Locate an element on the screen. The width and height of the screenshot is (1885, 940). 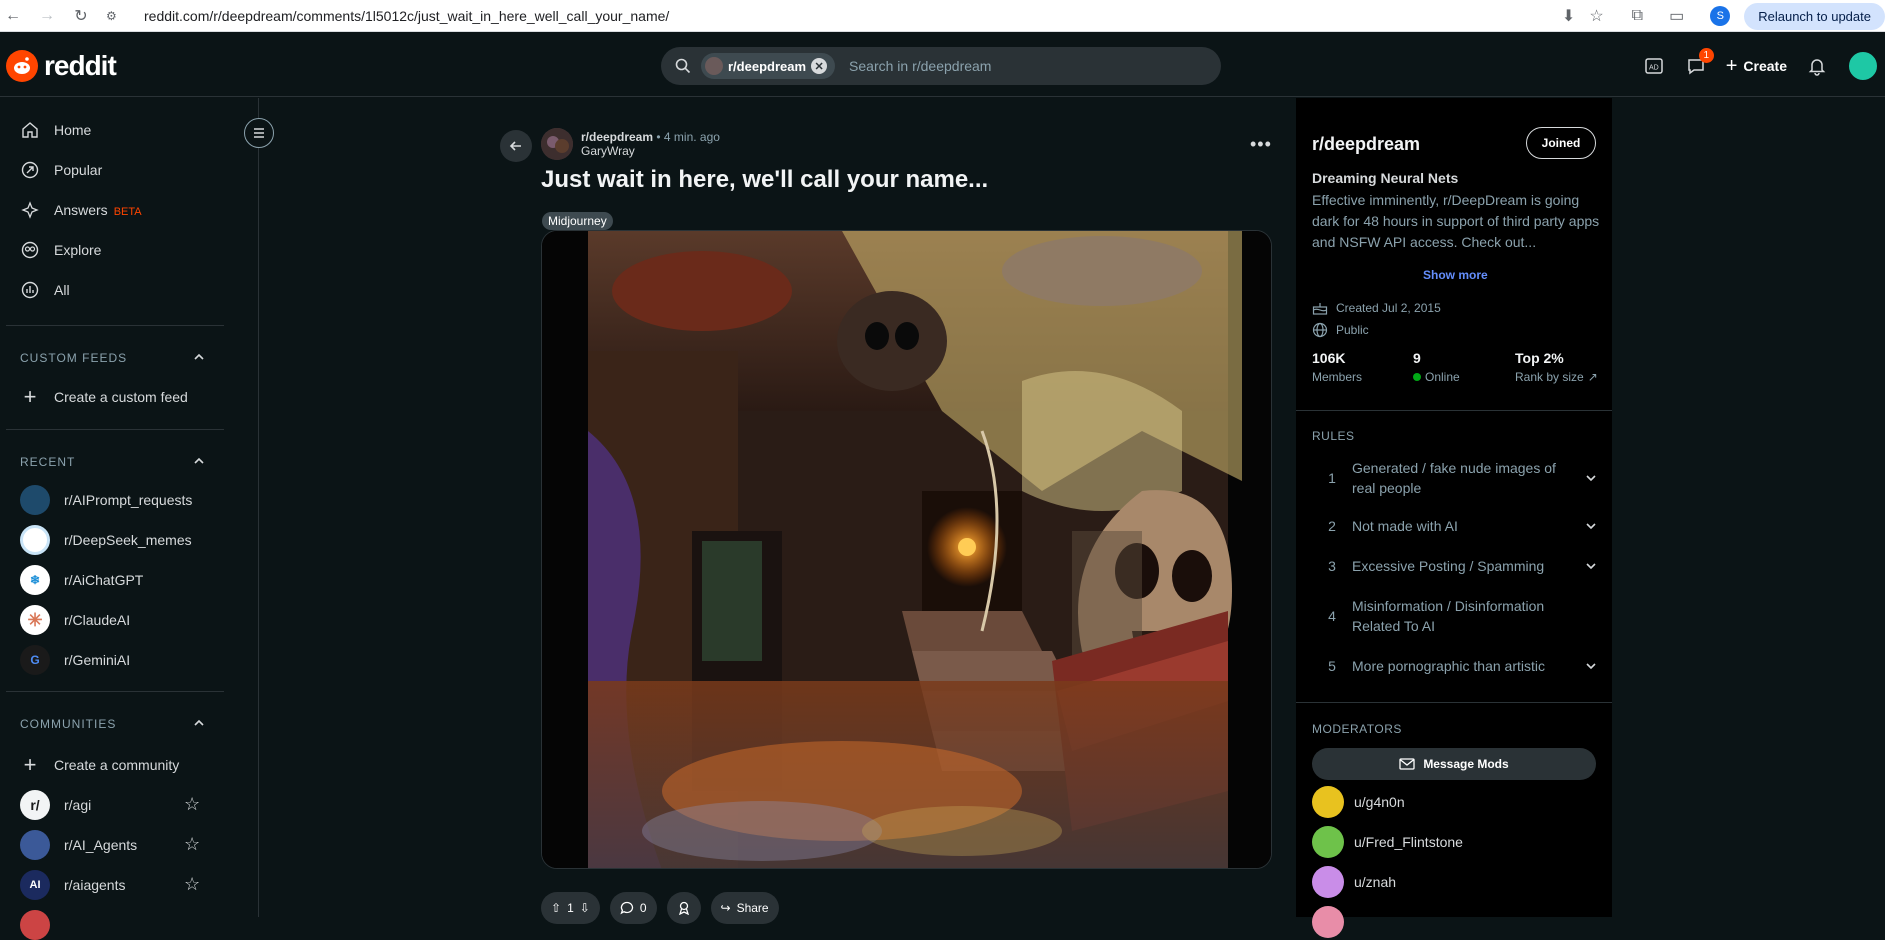
message-mods-button: Message Mods is located at coordinates (1454, 764).